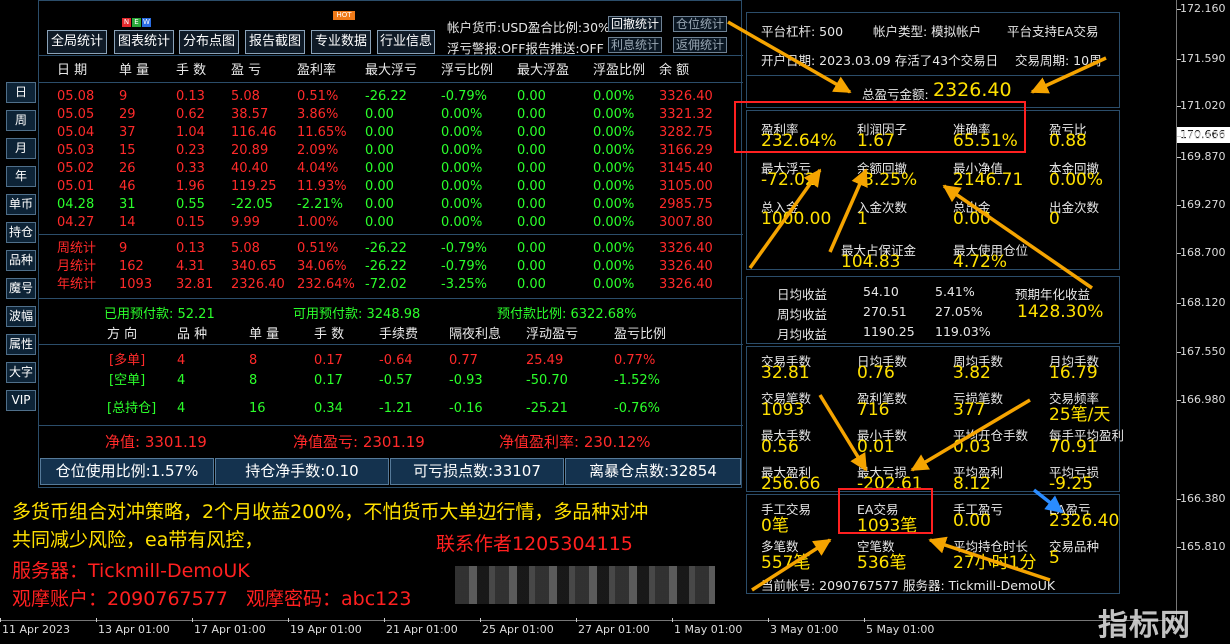 This screenshot has width=1230, height=644. What do you see at coordinates (1144, 625) in the screenshot?
I see `watermark-logo: 指标网` at bounding box center [1144, 625].